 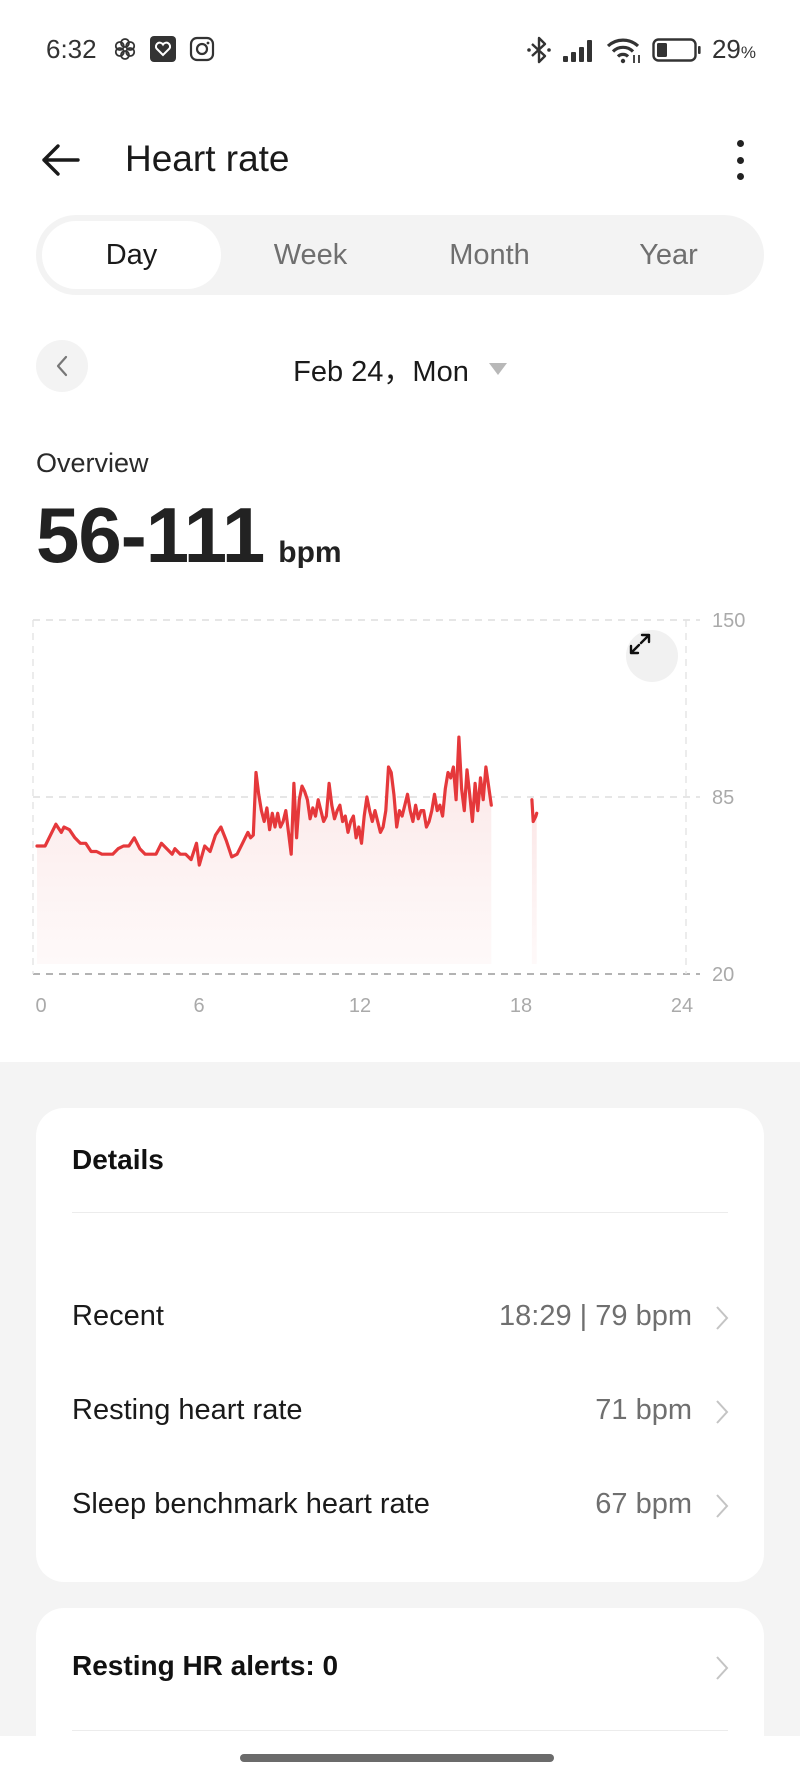 What do you see at coordinates (534, 811) in the screenshot?
I see `heart-rate-line-segment` at bounding box center [534, 811].